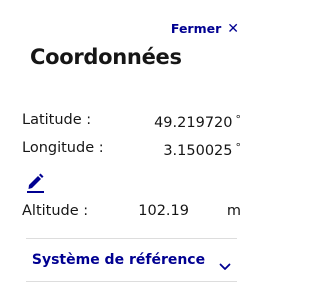 Image resolution: width=320 pixels, height=302 pixels. I want to click on latitude-value-group: 49.219720 °, so click(197, 121).